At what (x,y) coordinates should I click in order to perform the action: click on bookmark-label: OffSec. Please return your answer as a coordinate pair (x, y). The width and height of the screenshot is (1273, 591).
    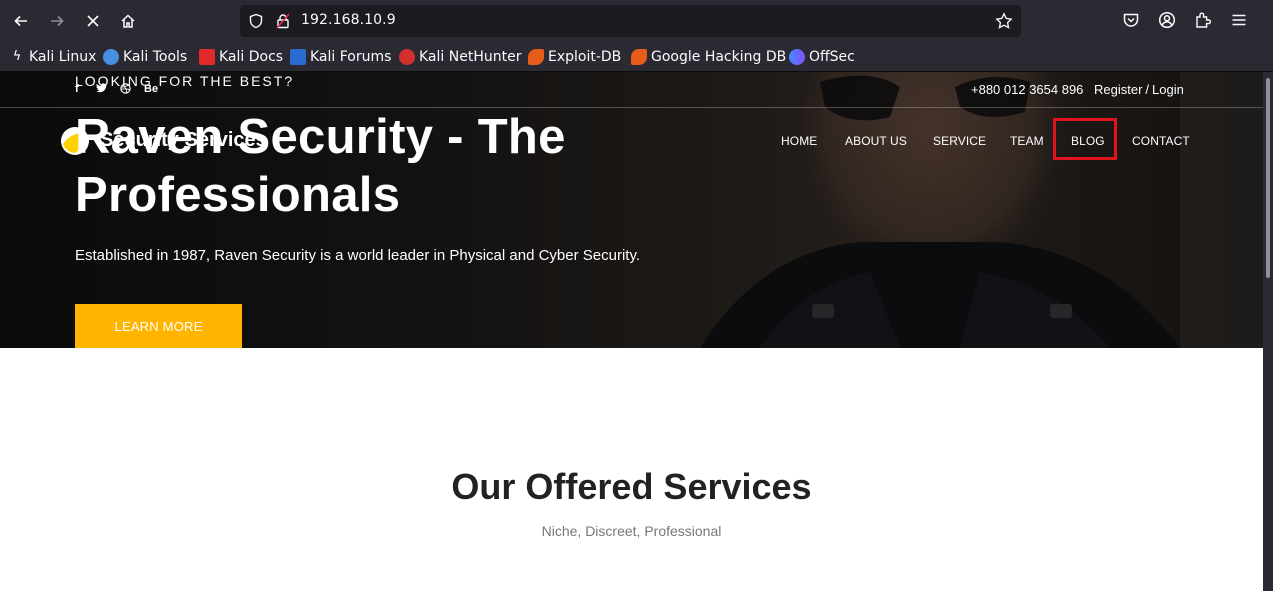
    Looking at the image, I should click on (832, 57).